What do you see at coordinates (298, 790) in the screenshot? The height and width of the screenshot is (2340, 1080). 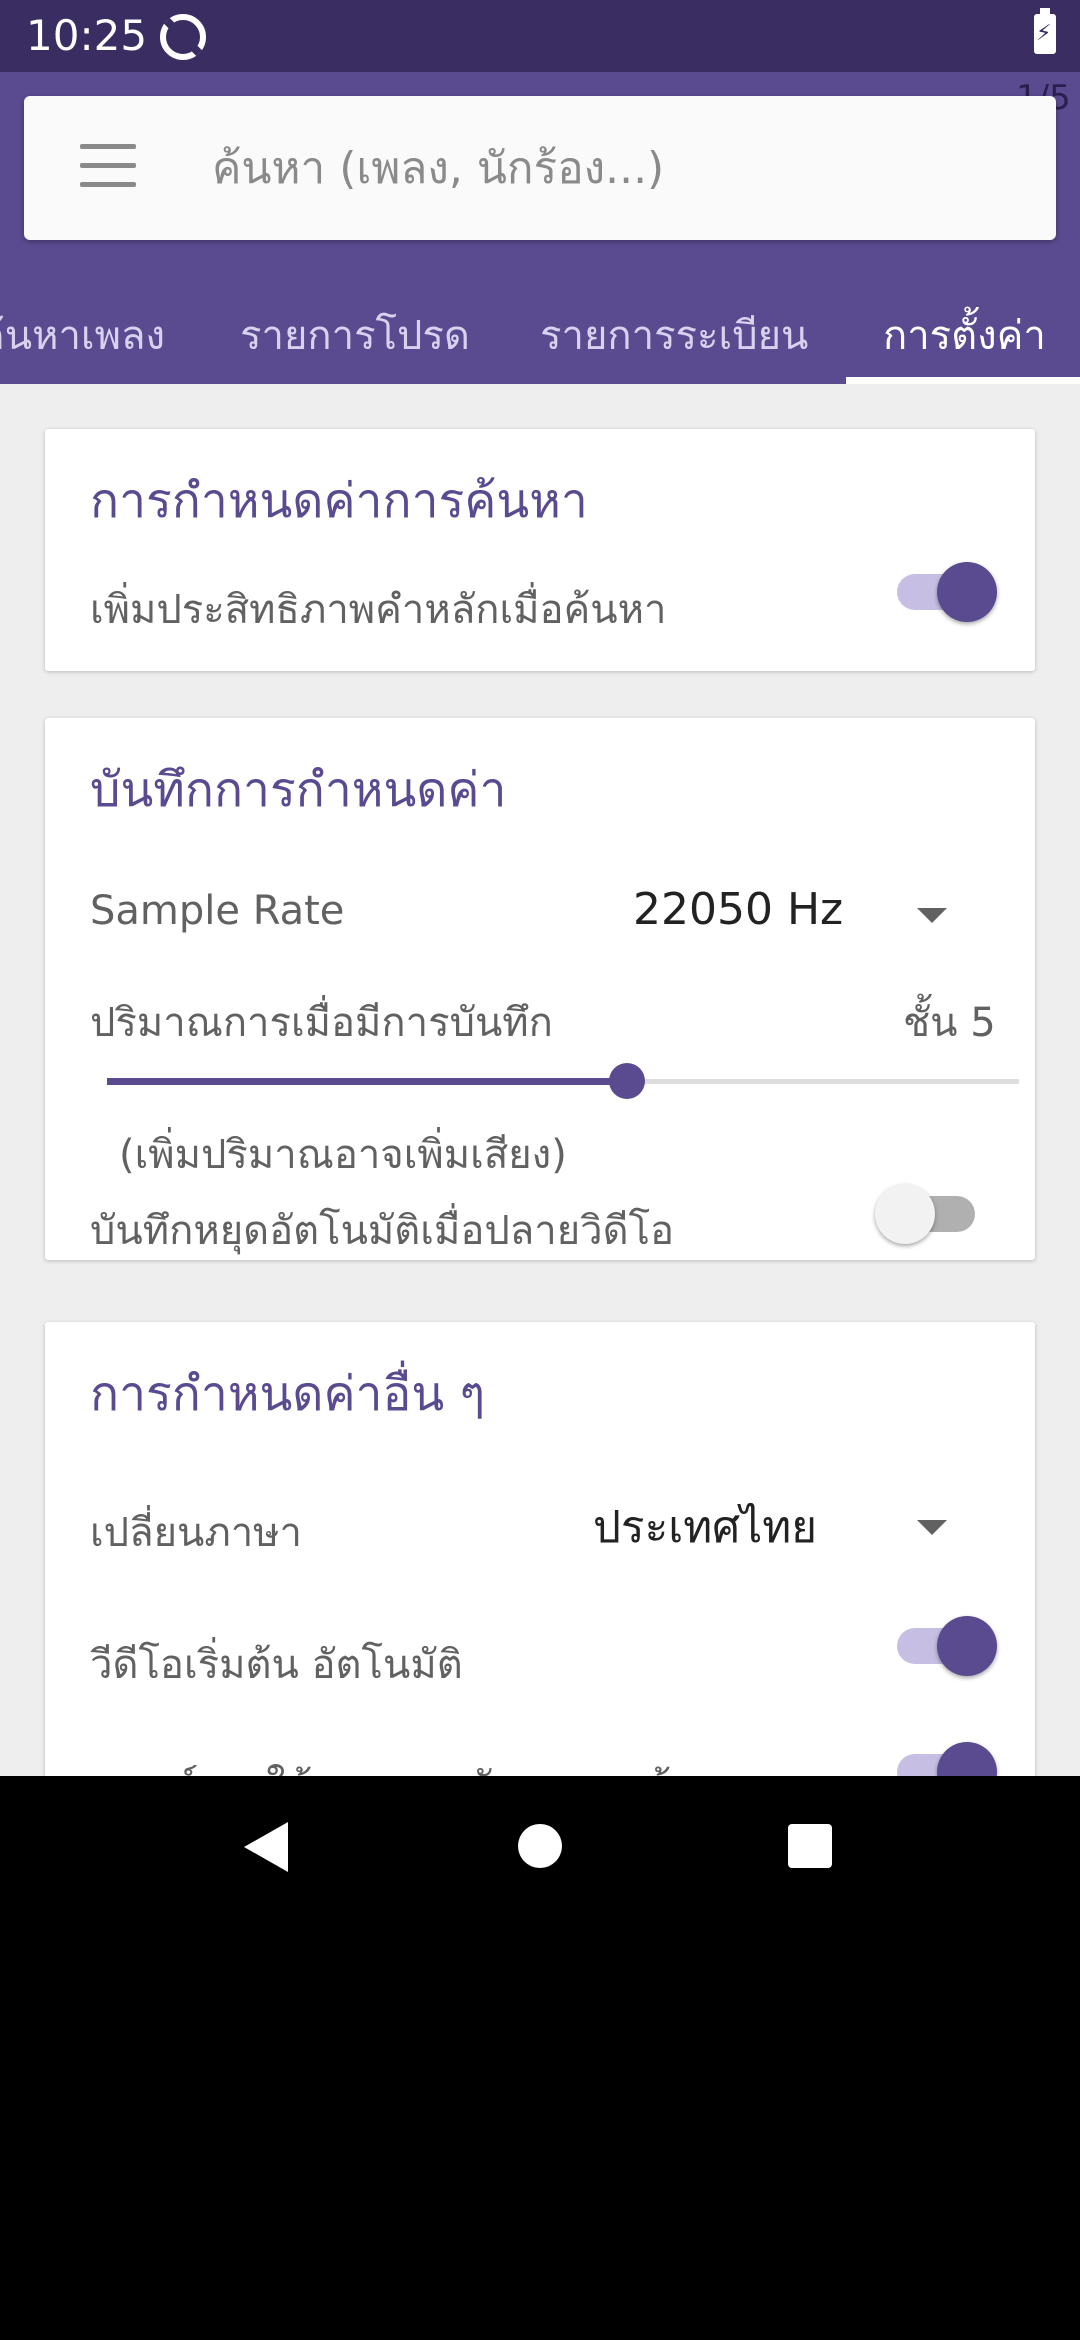 I see `card-title-record-settings: บันทึกการกำหนดค่า` at bounding box center [298, 790].